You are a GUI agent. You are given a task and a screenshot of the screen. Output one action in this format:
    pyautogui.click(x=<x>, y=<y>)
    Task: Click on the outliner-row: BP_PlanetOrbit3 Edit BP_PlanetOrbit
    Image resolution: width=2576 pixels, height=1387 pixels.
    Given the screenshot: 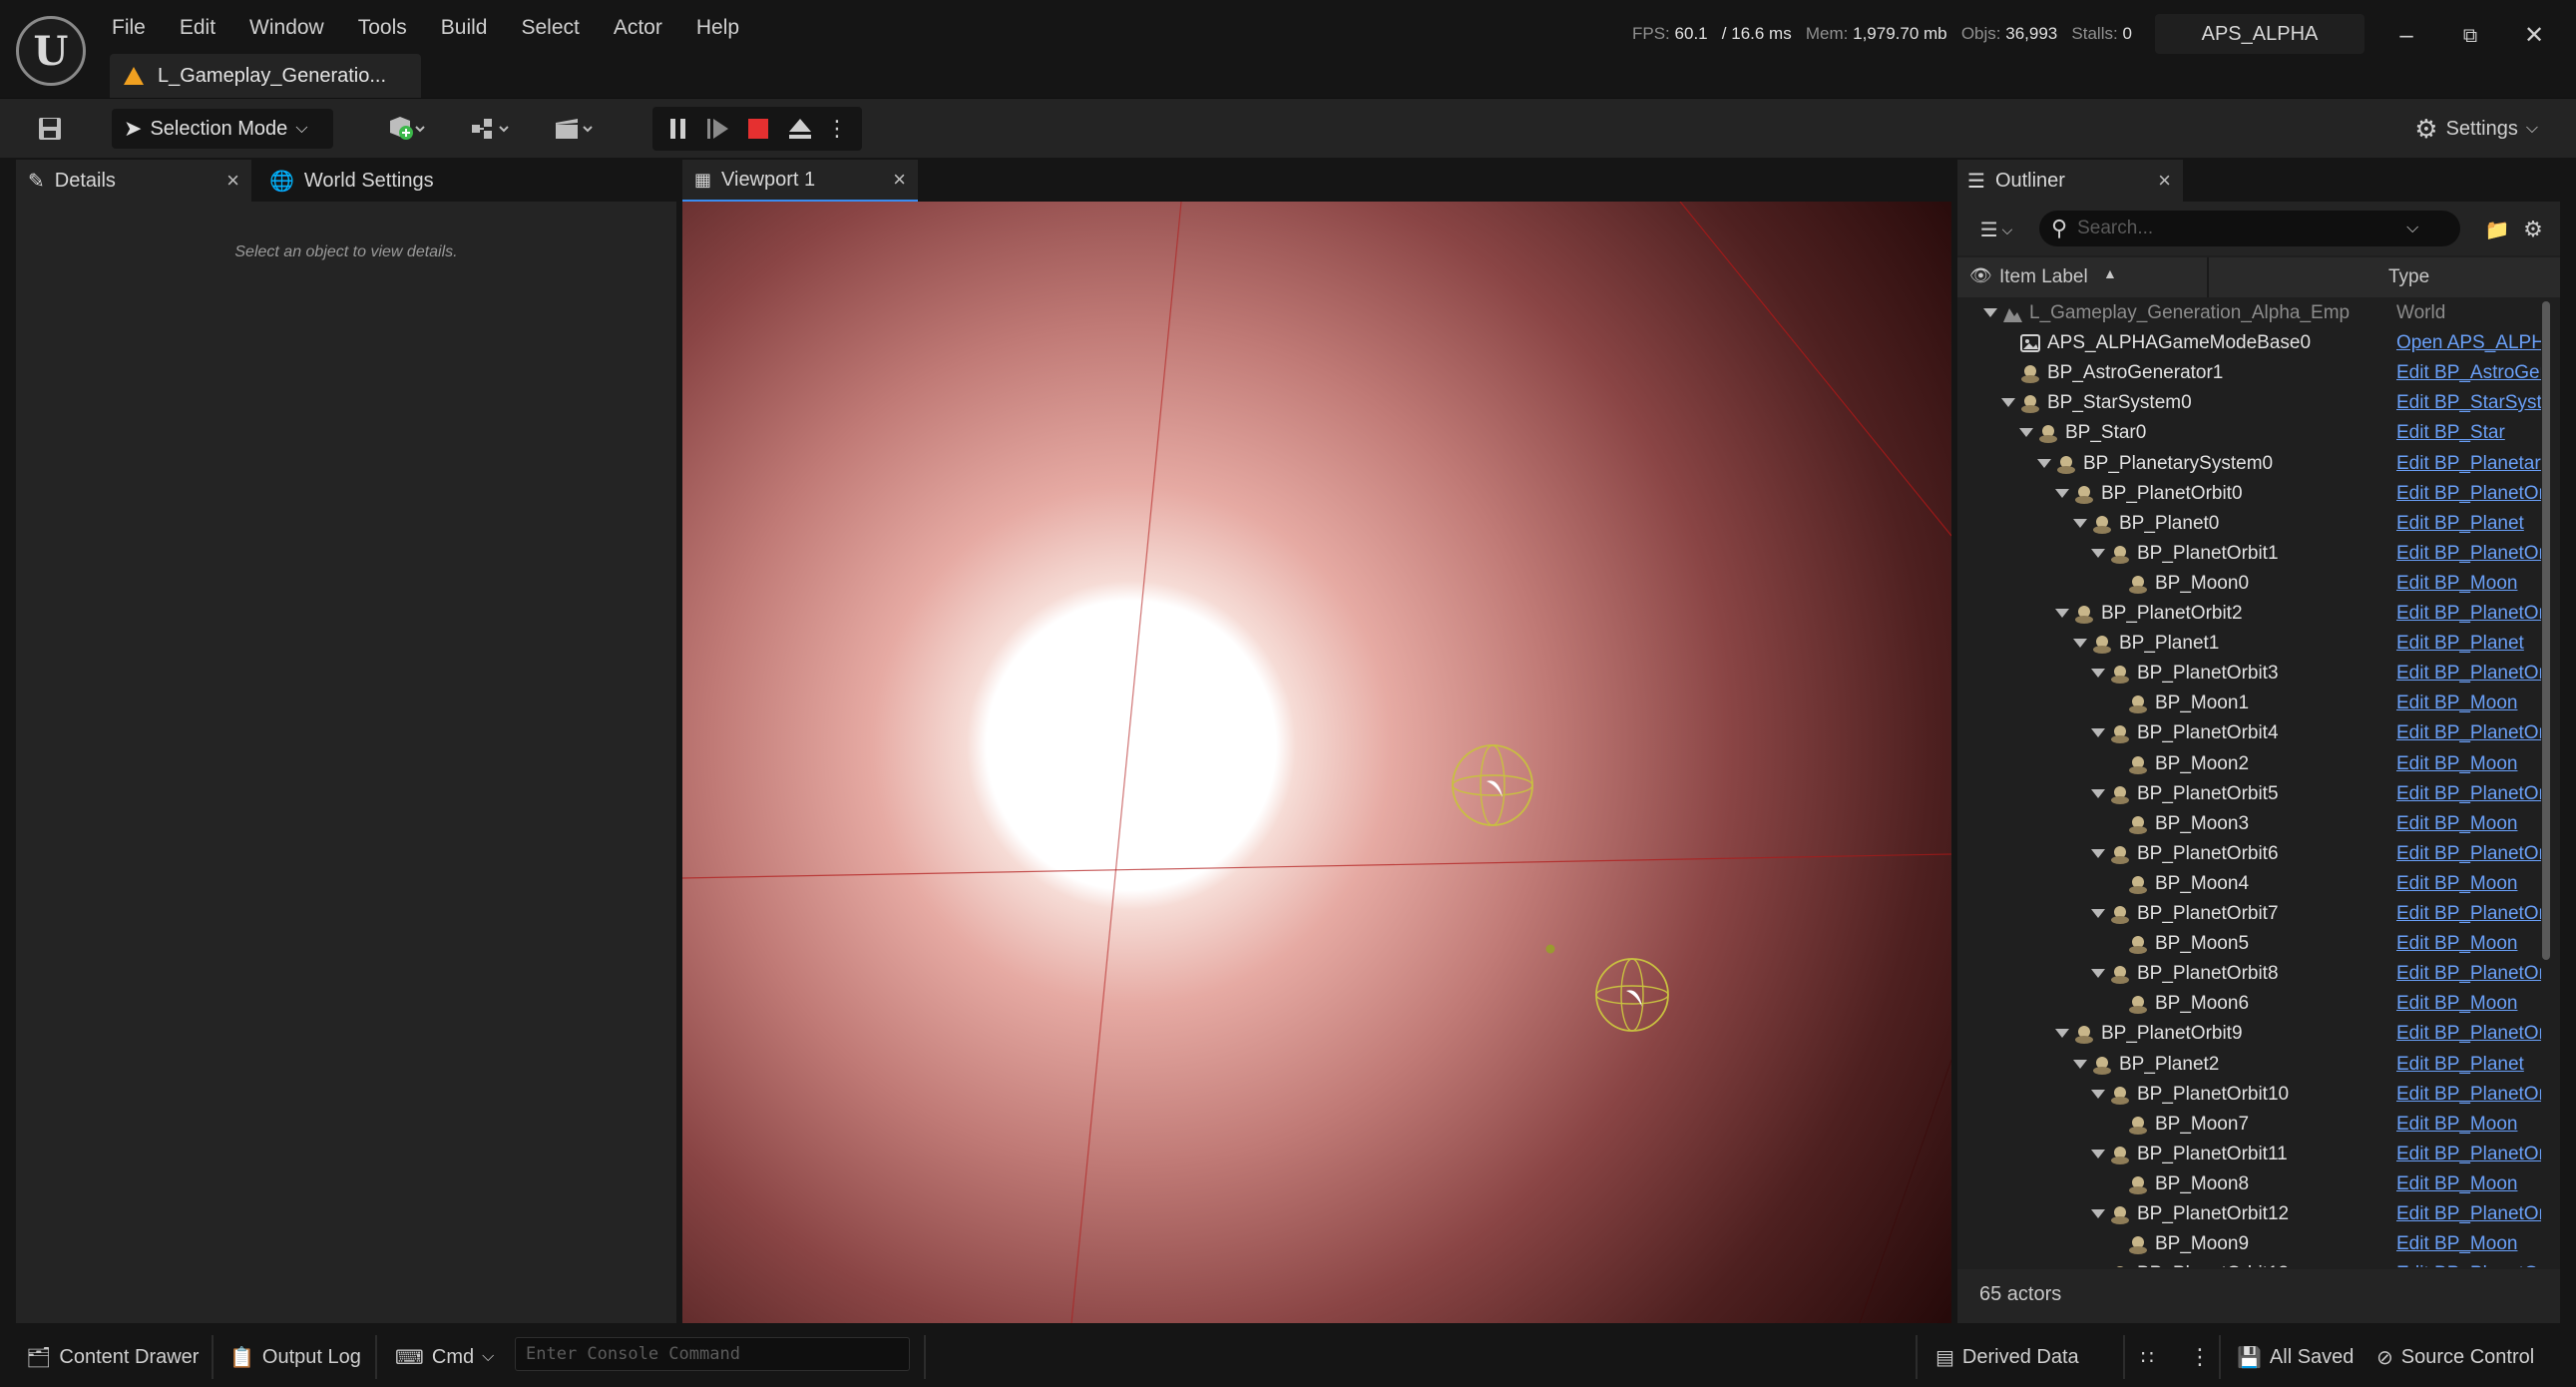 What is the action you would take?
    pyautogui.click(x=2249, y=675)
    